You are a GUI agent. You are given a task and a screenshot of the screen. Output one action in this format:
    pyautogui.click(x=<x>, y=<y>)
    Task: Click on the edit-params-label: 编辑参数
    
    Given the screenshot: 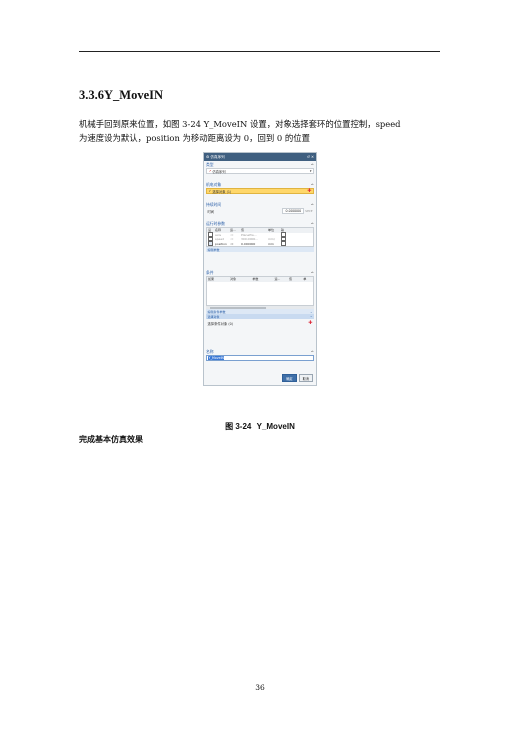 What is the action you would take?
    pyautogui.click(x=213, y=249)
    